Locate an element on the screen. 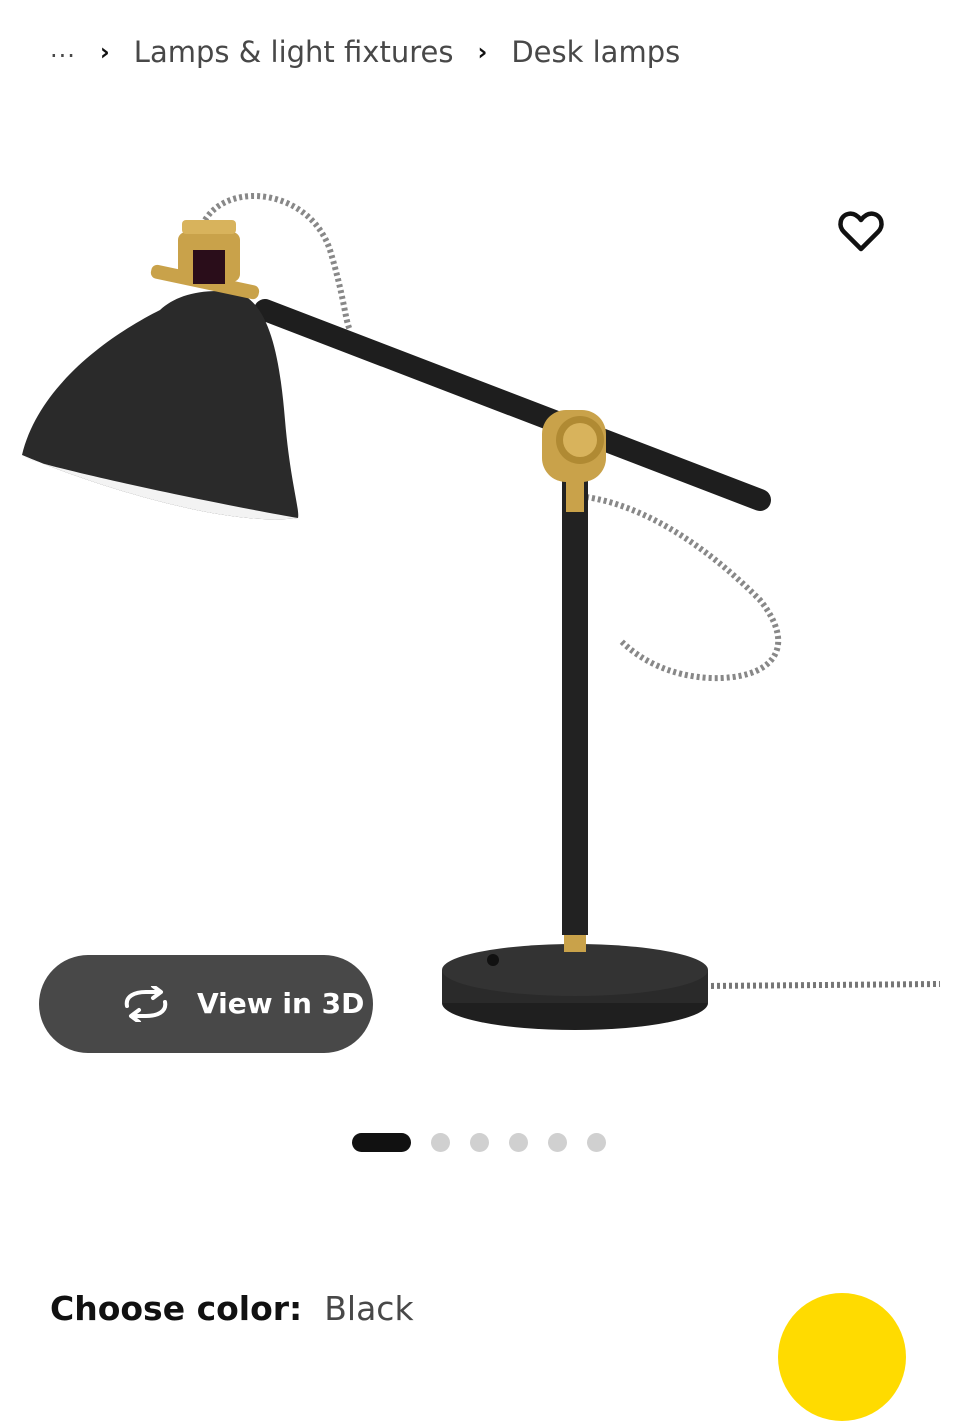  view-in-3d-label: View in 3D is located at coordinates (281, 1003).